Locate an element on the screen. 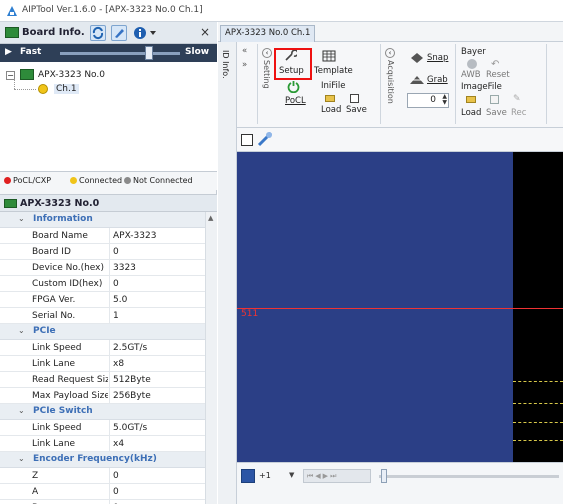 This screenshot has width=563, height=504. category-label: PCIe Switch is located at coordinates (63, 411).